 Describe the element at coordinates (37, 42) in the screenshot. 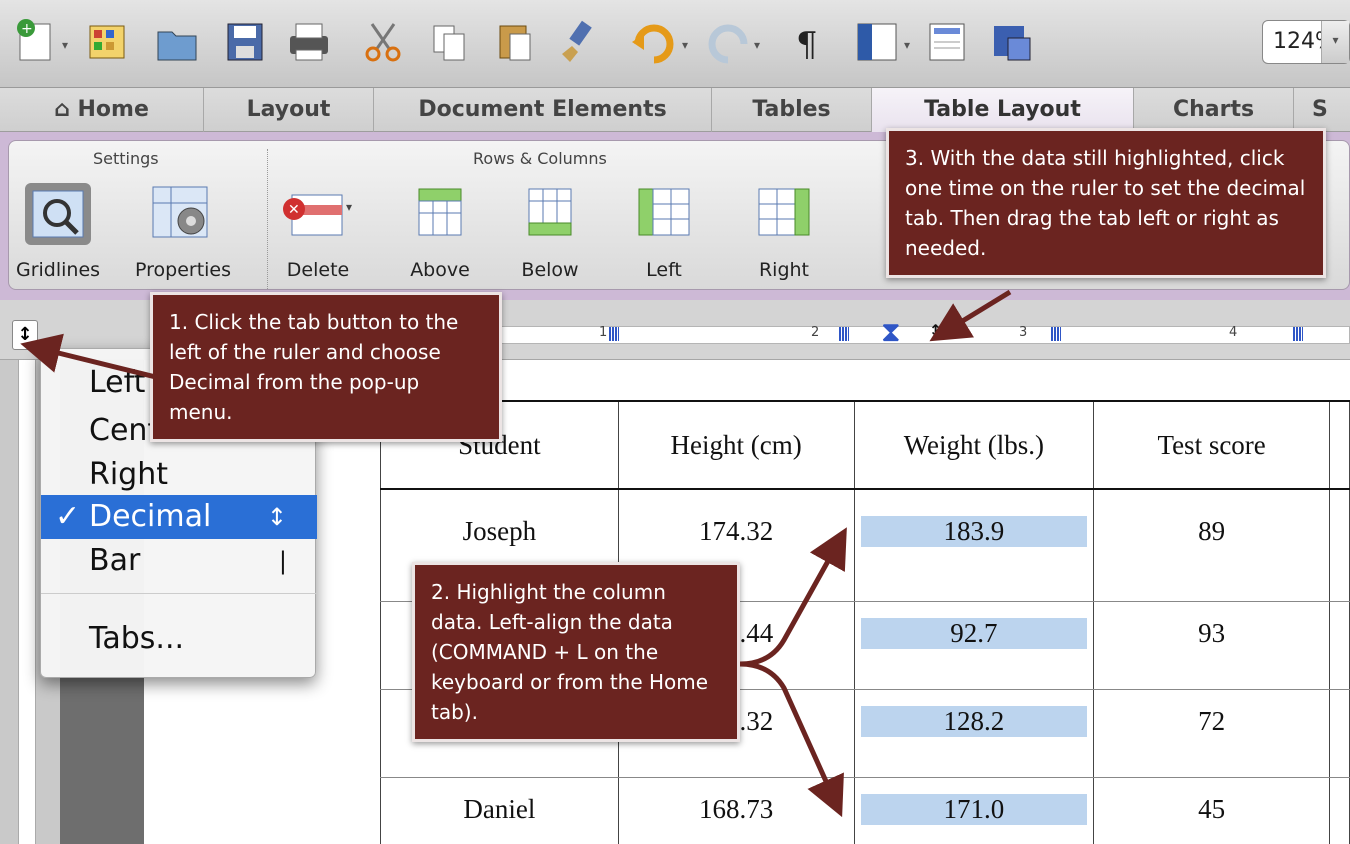

I see `new-document-icon: +` at that location.